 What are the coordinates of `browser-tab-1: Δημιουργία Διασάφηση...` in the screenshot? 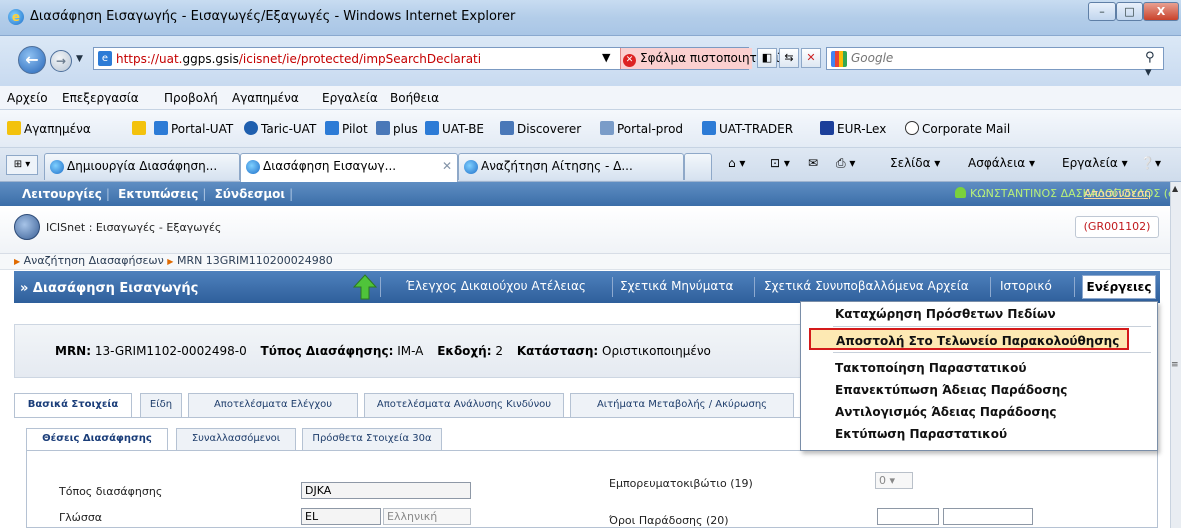 It's located at (142, 166).